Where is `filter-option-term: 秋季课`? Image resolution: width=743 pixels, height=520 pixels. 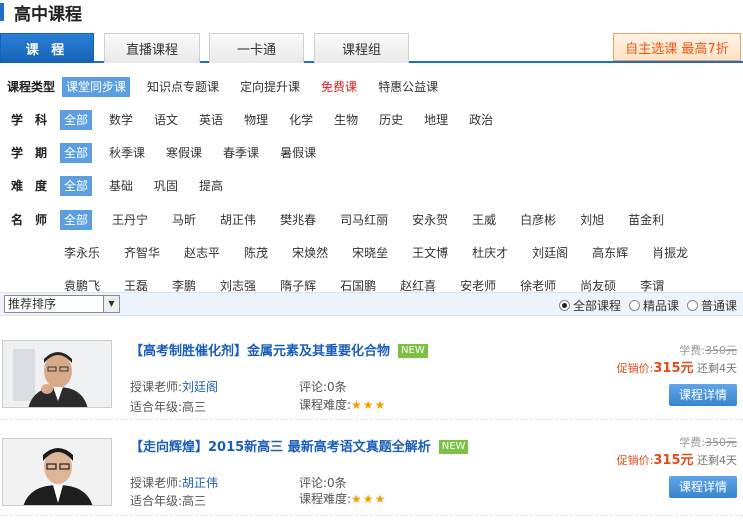 filter-option-term: 秋季课 is located at coordinates (127, 153).